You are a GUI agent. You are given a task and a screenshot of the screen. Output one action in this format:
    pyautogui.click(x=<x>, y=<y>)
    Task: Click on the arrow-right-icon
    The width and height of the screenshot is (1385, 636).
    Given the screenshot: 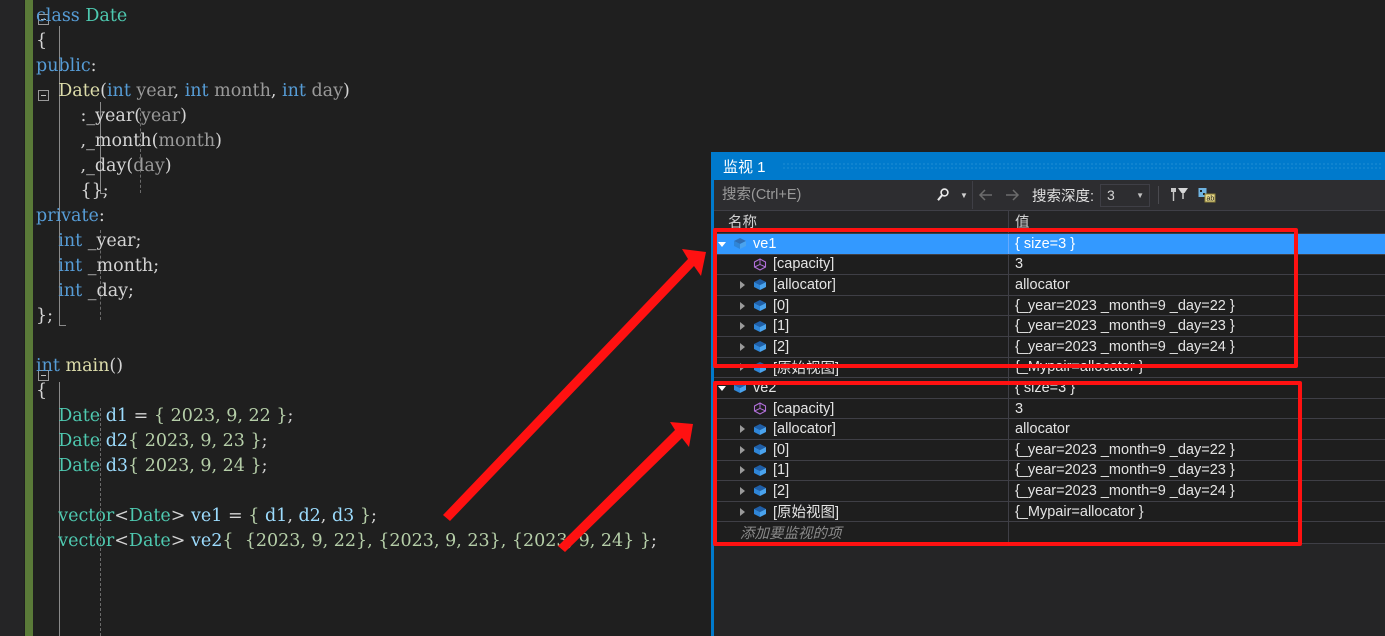 What is the action you would take?
    pyautogui.click(x=1012, y=195)
    